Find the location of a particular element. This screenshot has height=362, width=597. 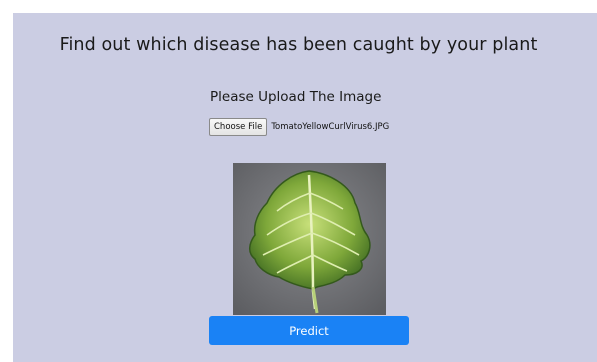

leaf-preview-image is located at coordinates (309, 239).